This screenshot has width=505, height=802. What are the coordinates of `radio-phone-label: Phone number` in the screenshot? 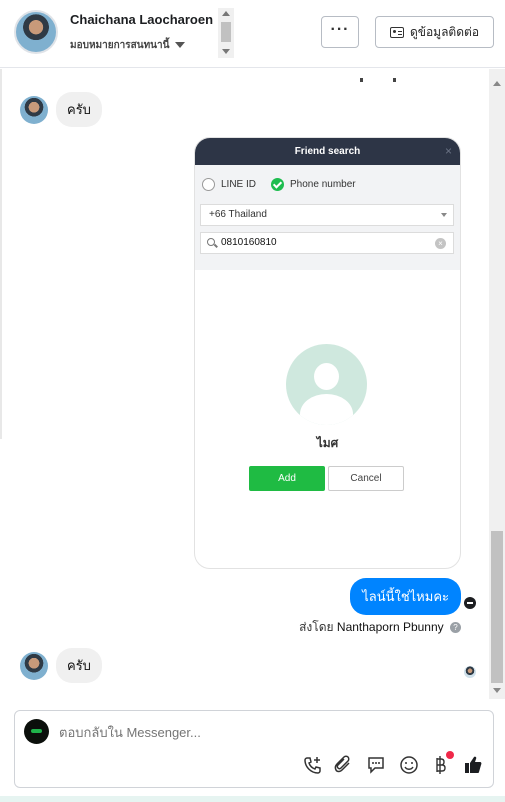 It's located at (323, 184).